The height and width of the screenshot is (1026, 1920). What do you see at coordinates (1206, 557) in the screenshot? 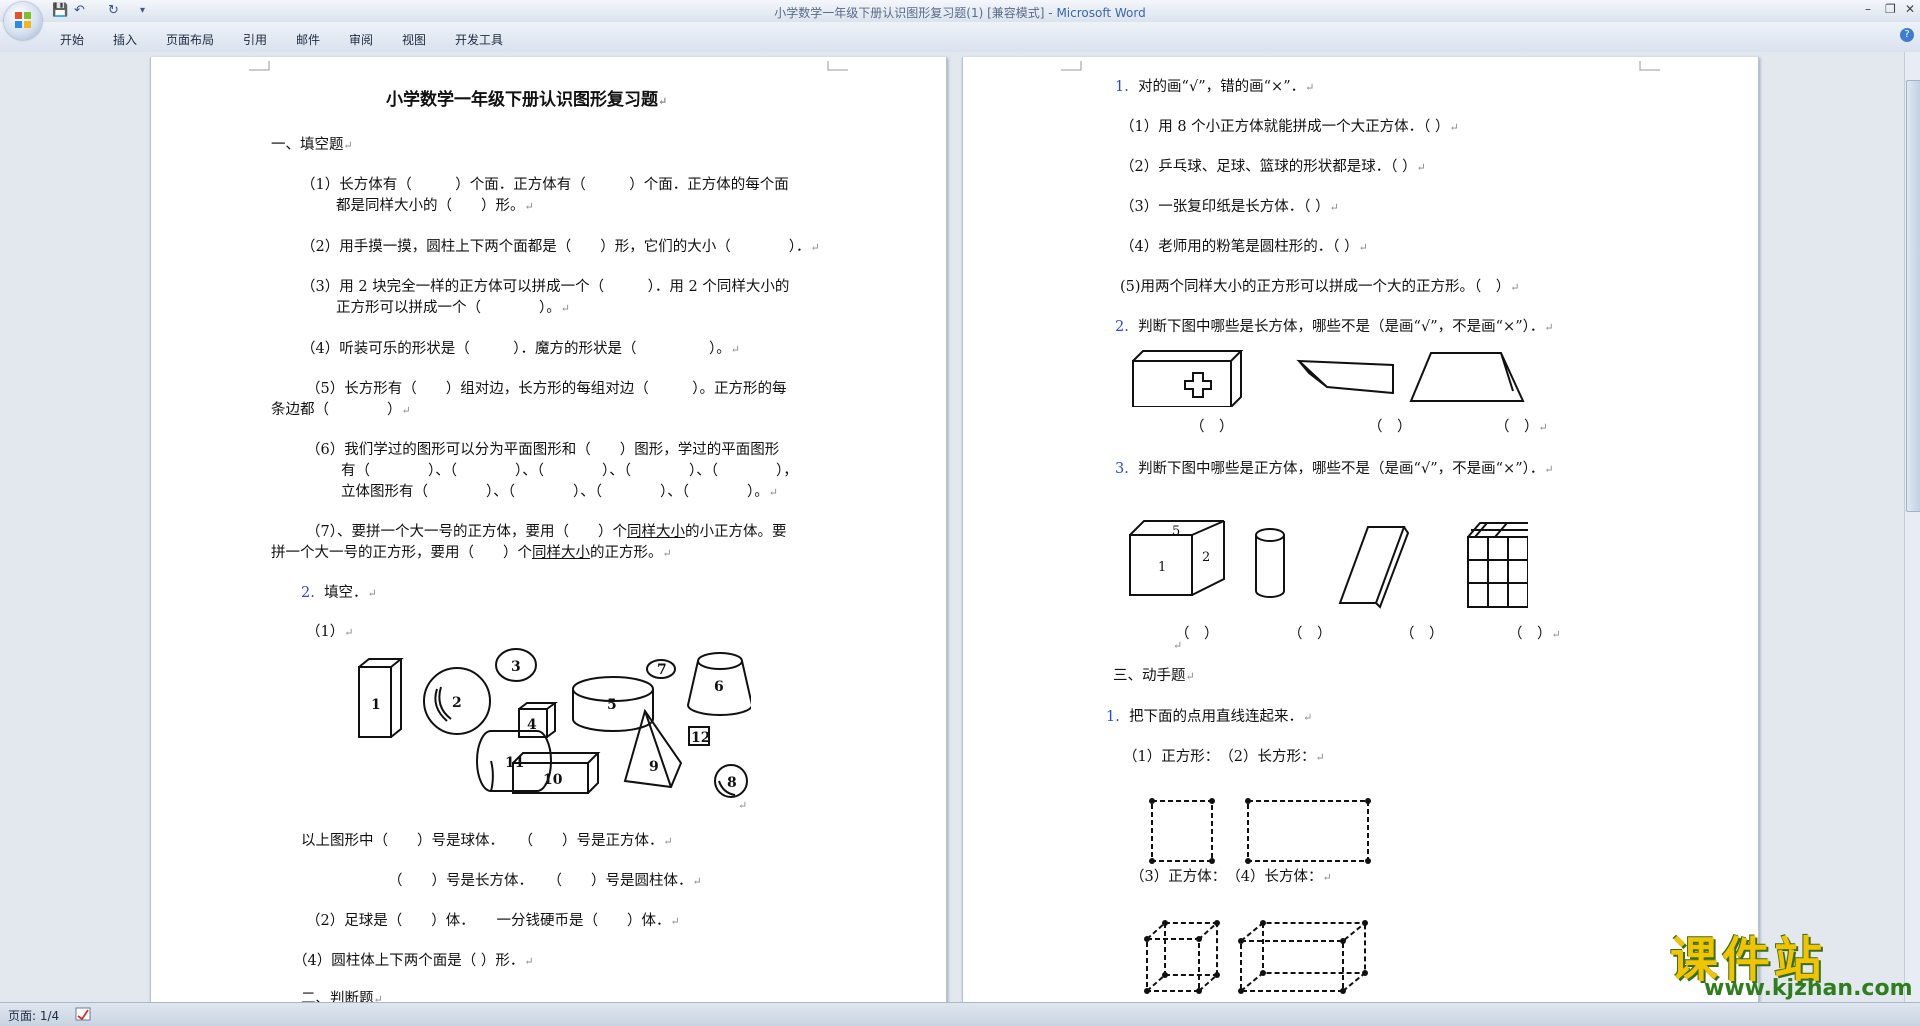
I see `cube-face-label: 2` at bounding box center [1206, 557].